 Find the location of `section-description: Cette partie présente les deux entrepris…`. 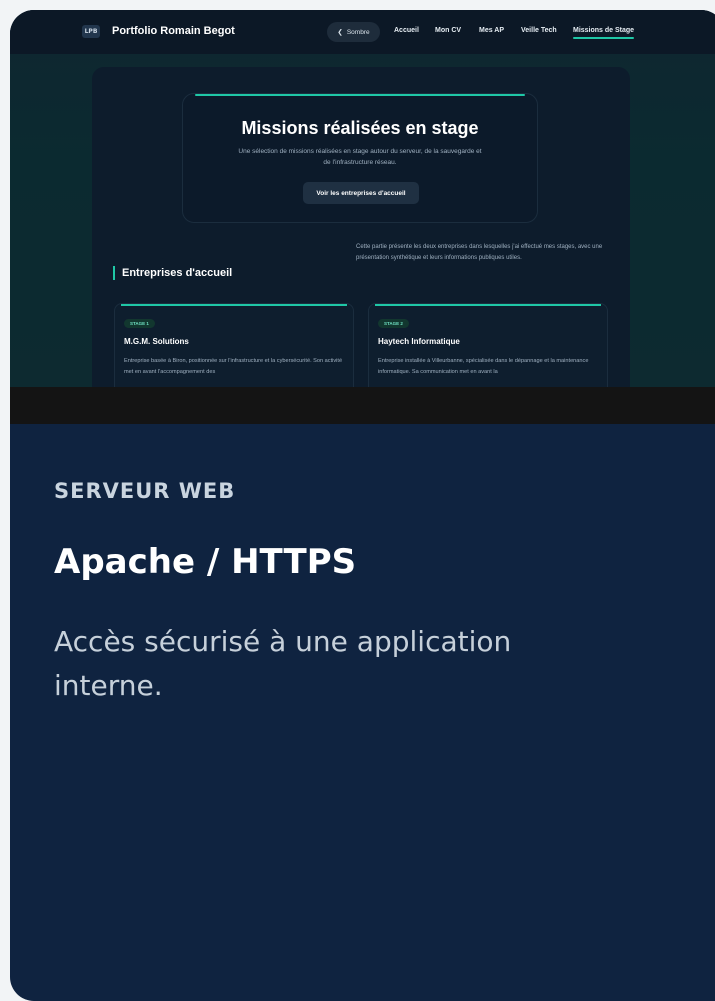

section-description: Cette partie présente les deux entrepris… is located at coordinates (479, 252).